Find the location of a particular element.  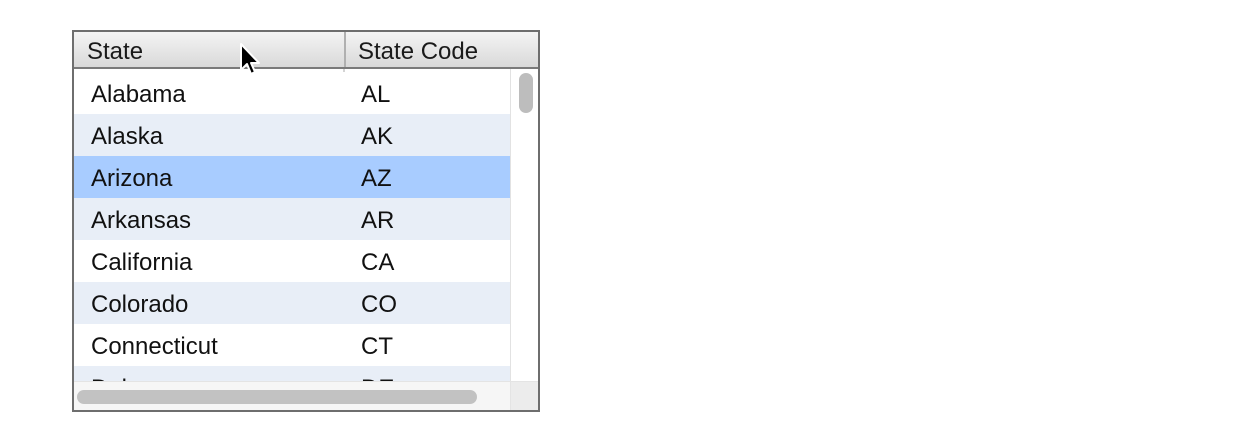

cell-state: Alaska is located at coordinates (127, 136).